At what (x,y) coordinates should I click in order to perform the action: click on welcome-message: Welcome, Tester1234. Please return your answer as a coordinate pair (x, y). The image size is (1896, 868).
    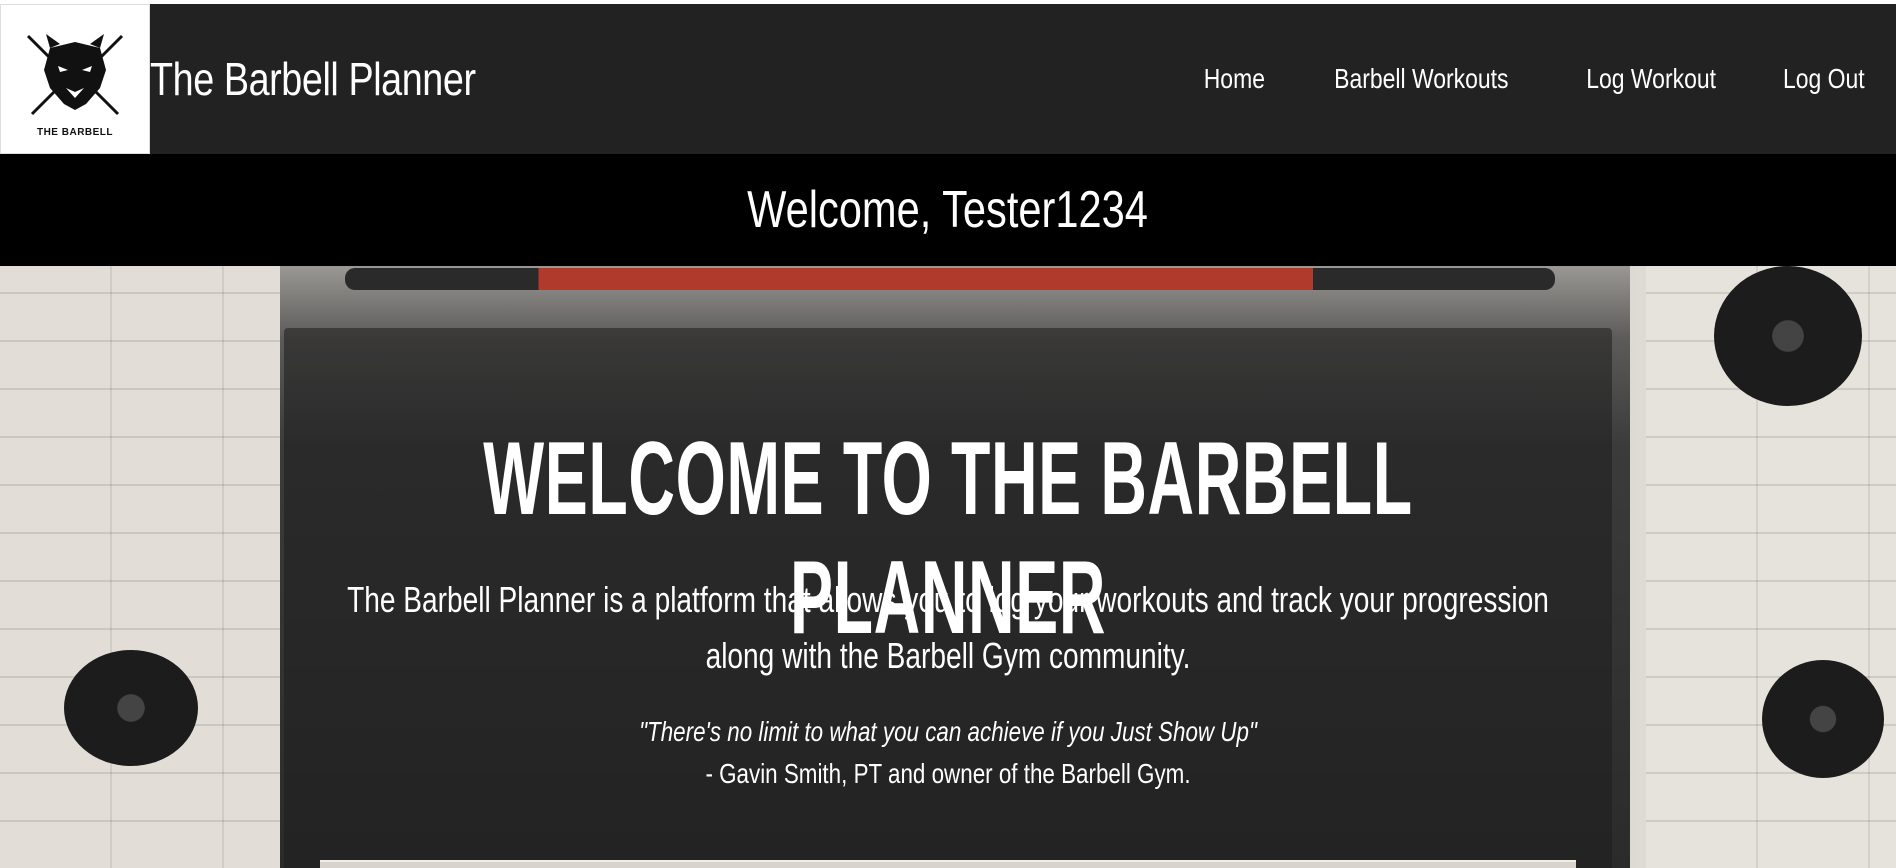
    Looking at the image, I should click on (948, 210).